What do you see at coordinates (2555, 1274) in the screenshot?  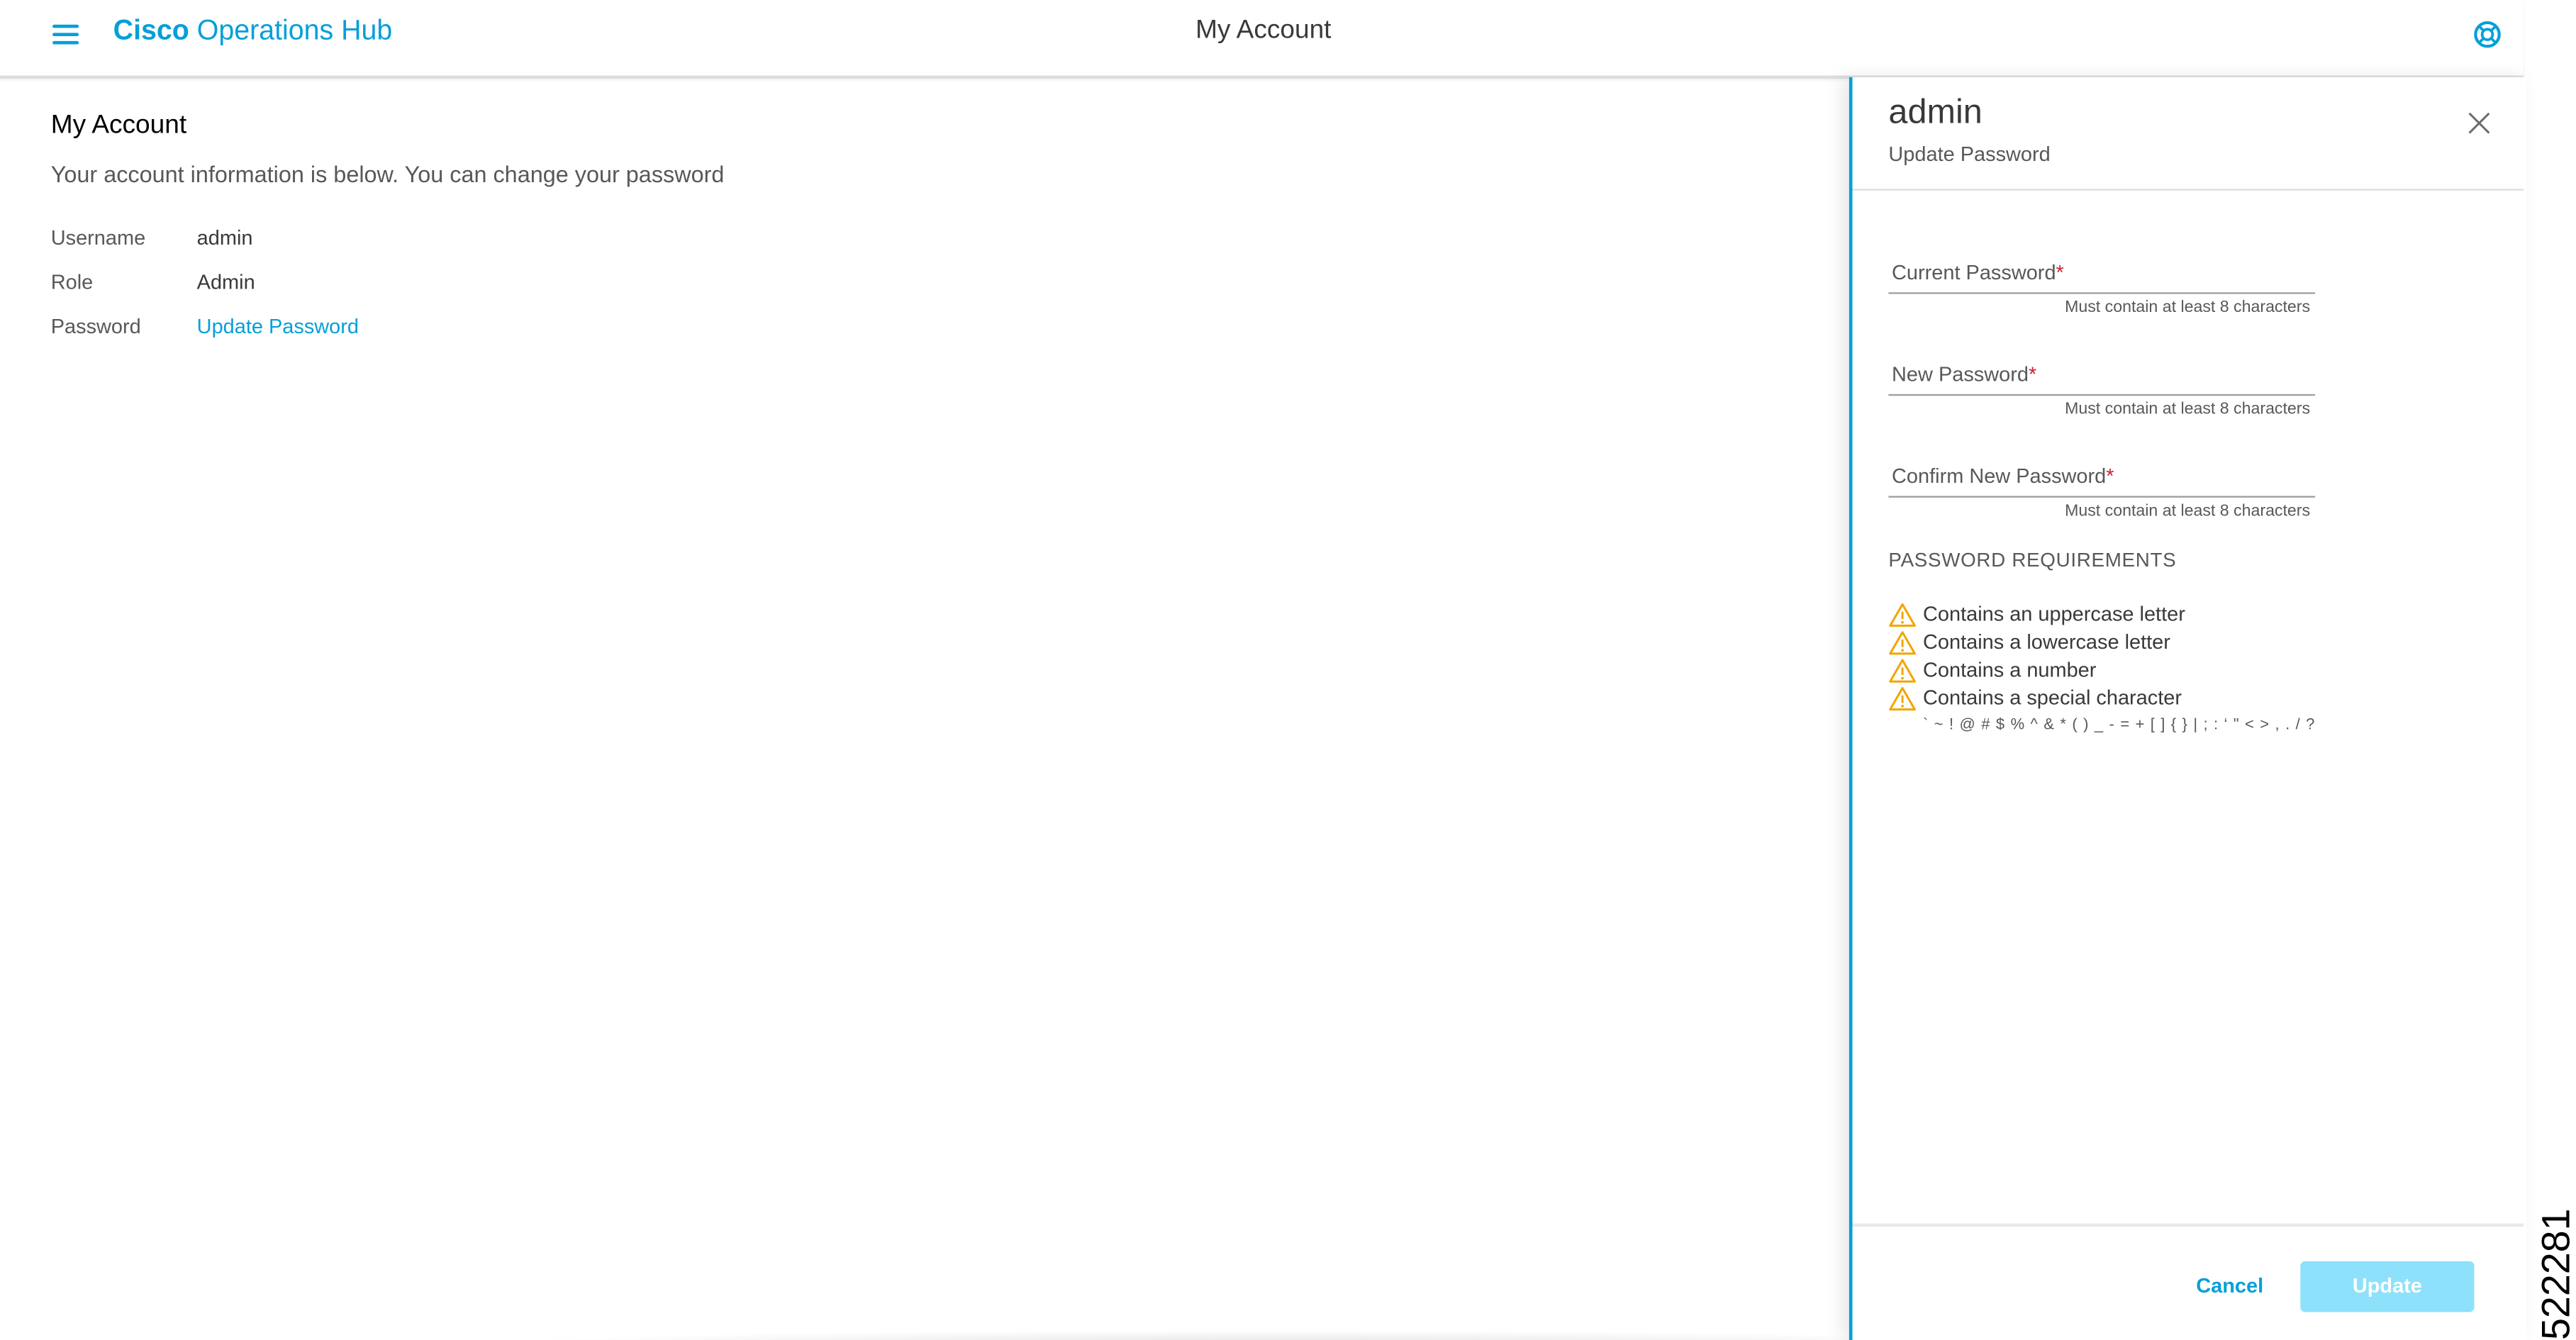 I see `figure-number: 522281` at bounding box center [2555, 1274].